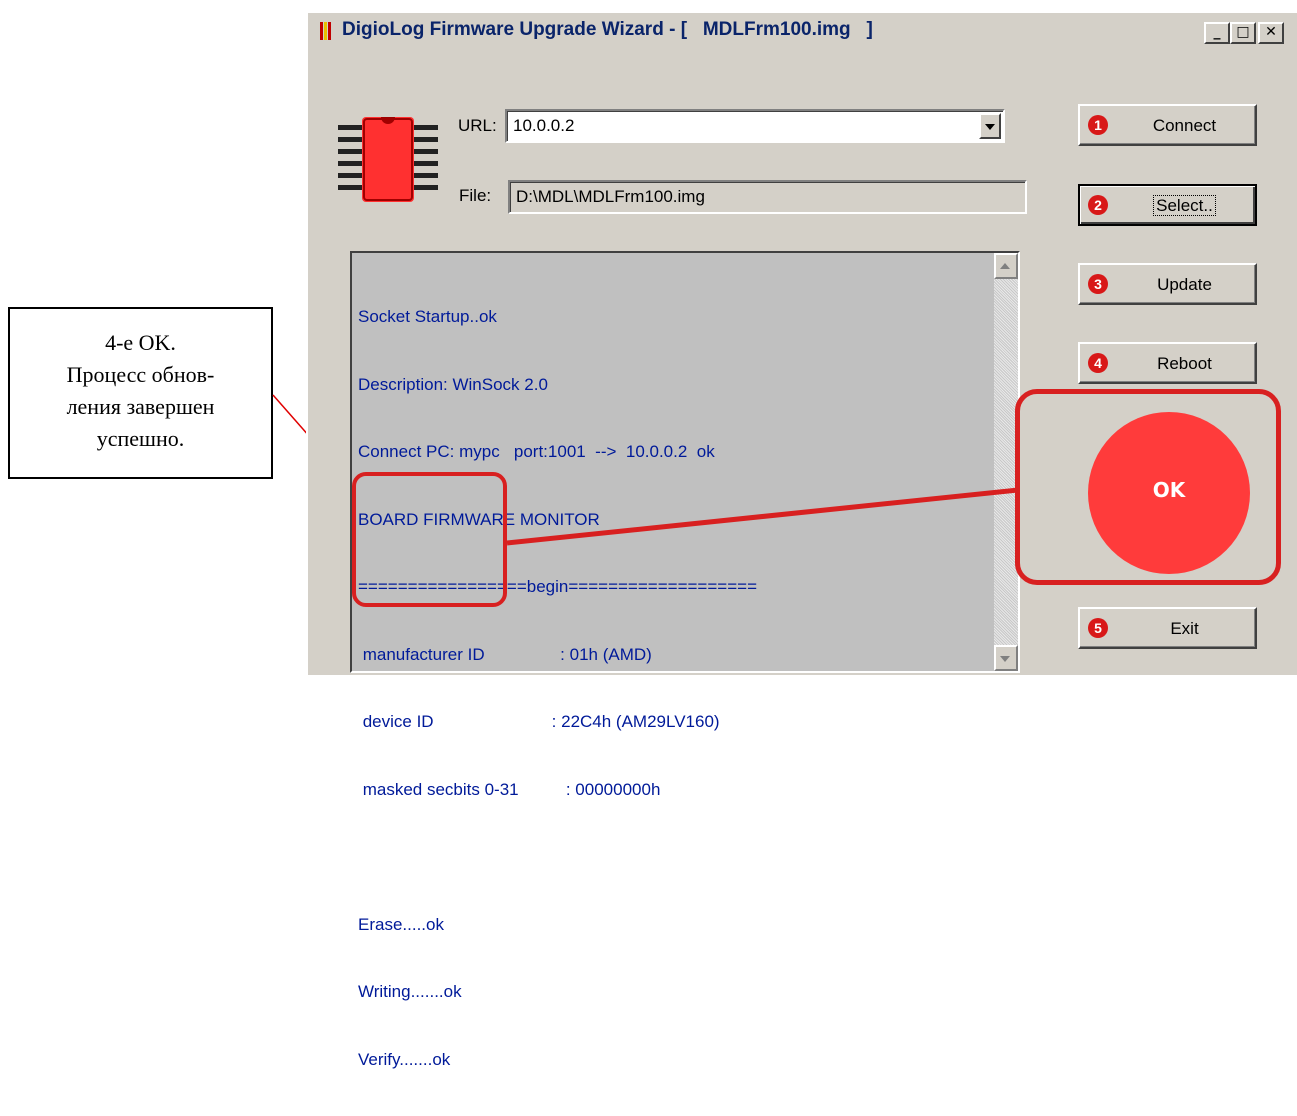 The width and height of the screenshot is (1297, 1116). What do you see at coordinates (140, 406) in the screenshot?
I see `callout-line: ления завершен` at bounding box center [140, 406].